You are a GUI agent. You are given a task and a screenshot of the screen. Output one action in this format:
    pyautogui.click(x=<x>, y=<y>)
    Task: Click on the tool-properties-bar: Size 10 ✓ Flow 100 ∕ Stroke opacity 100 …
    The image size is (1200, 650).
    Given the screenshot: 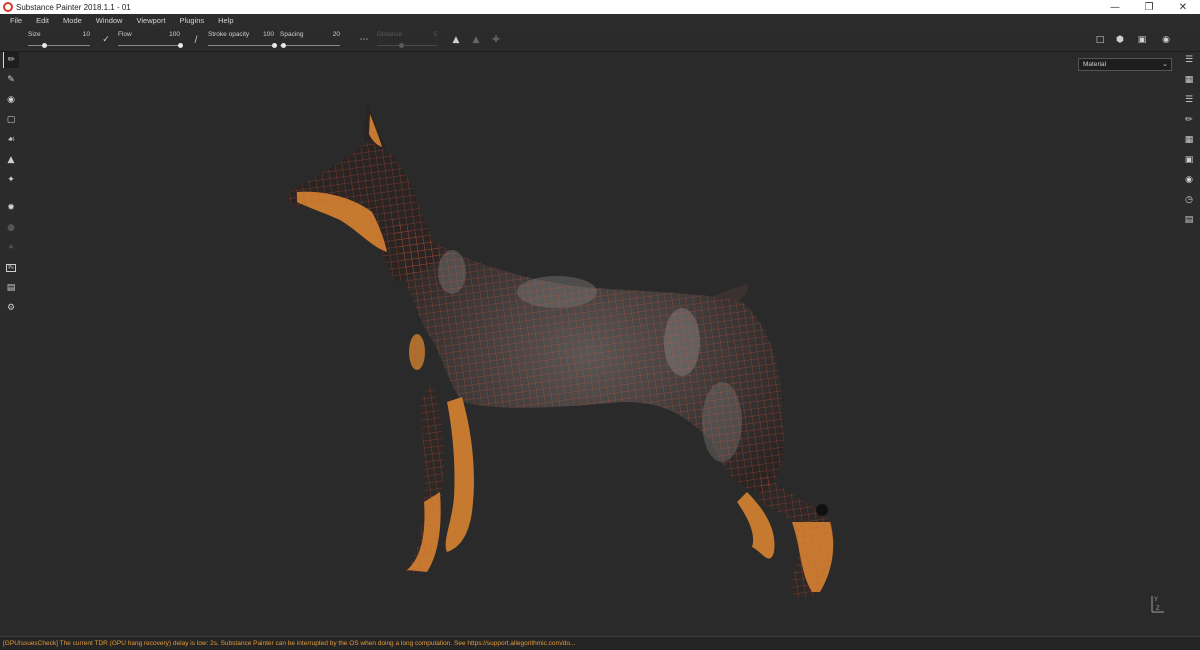 What is the action you would take?
    pyautogui.click(x=600, y=40)
    